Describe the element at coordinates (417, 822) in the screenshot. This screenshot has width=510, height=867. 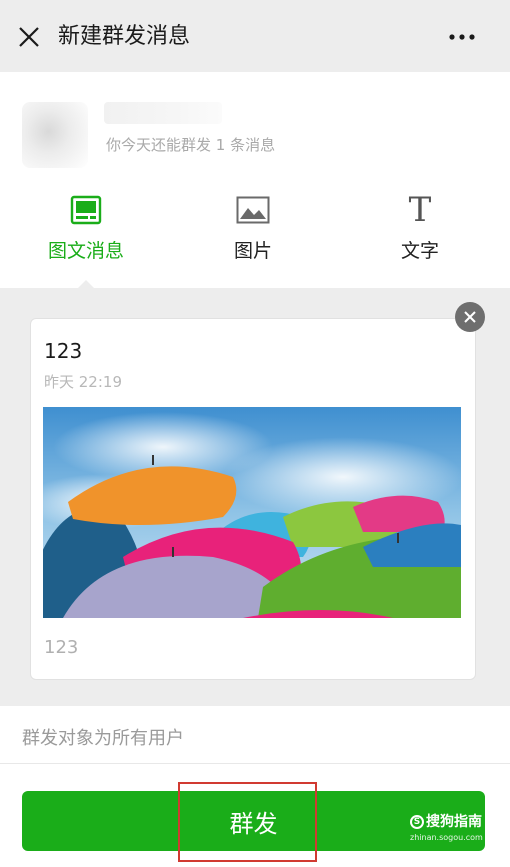
I see `sogou-logo-icon: S` at that location.